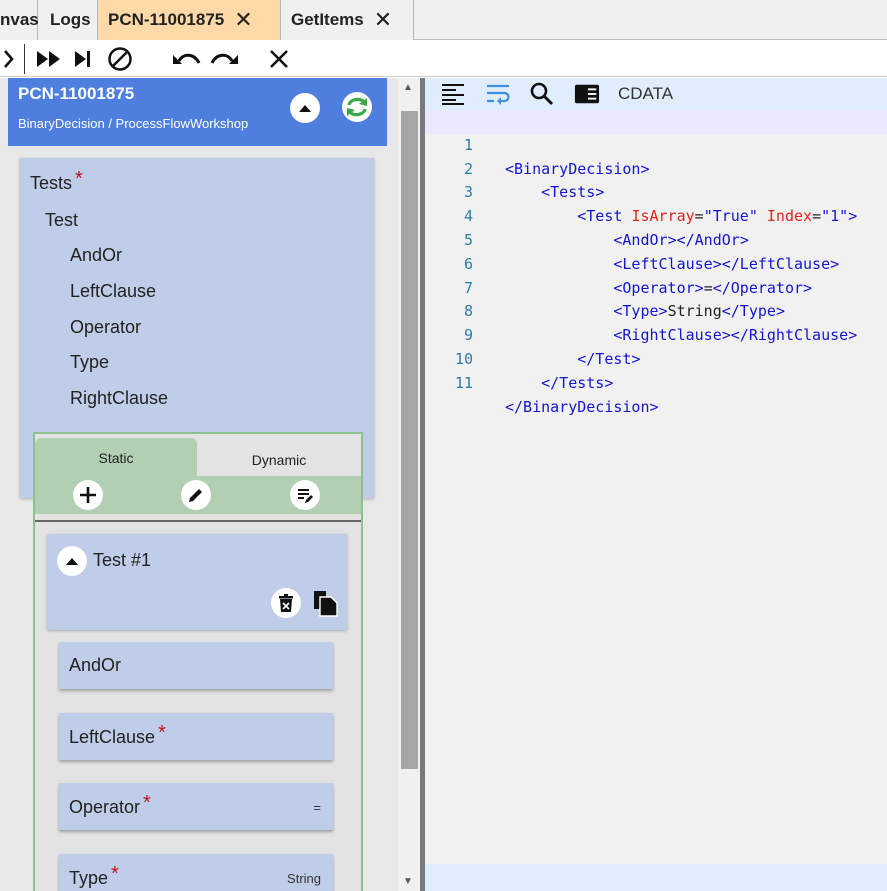 This screenshot has width=887, height=891. Describe the element at coordinates (409, 440) in the screenshot. I see `scrollbar-thumb` at that location.